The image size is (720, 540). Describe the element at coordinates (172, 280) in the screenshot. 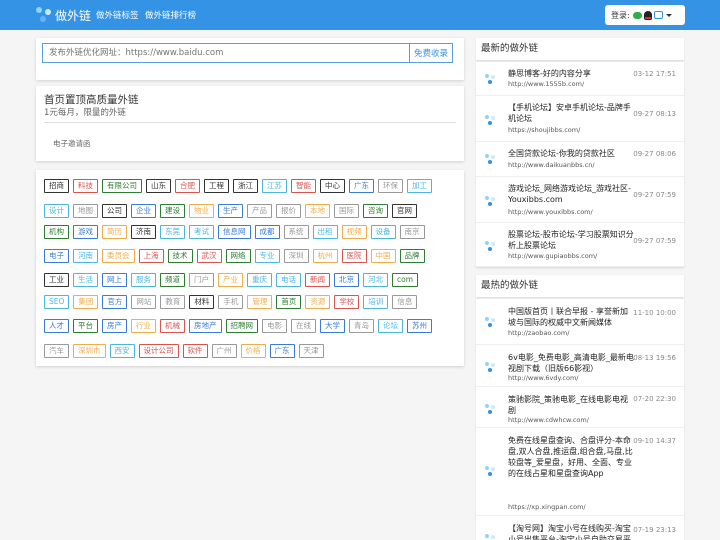

I see `tag-link: 频道` at that location.